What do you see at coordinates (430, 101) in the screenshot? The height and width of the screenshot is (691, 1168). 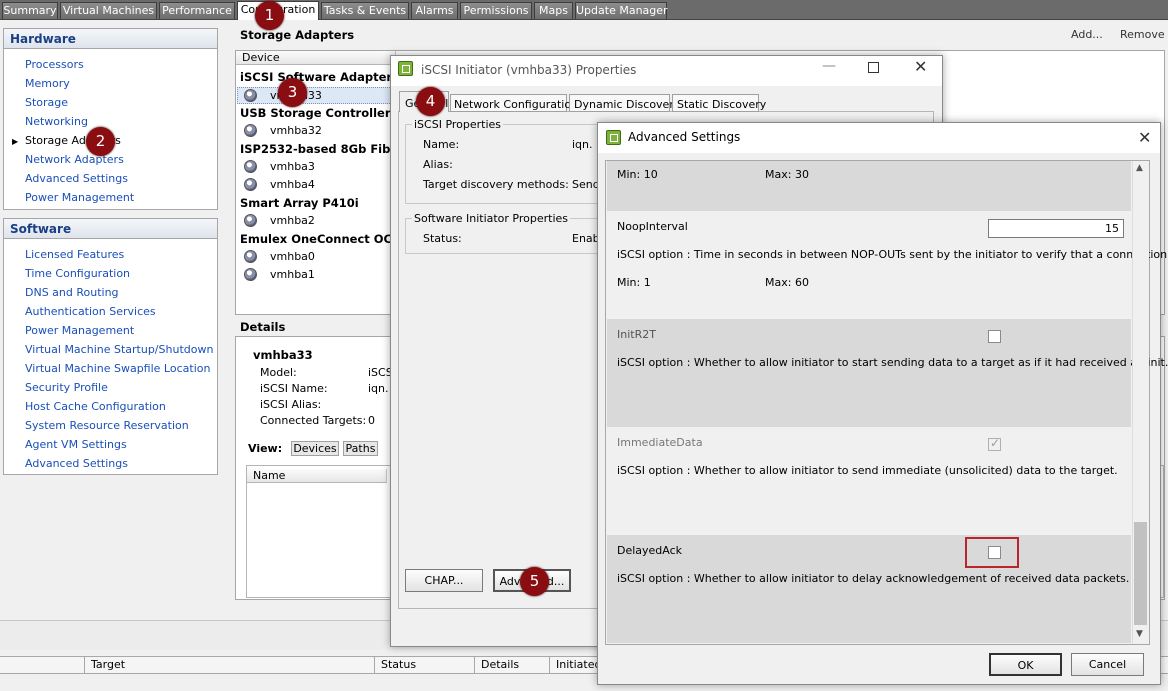 I see `callout-4: 4` at bounding box center [430, 101].